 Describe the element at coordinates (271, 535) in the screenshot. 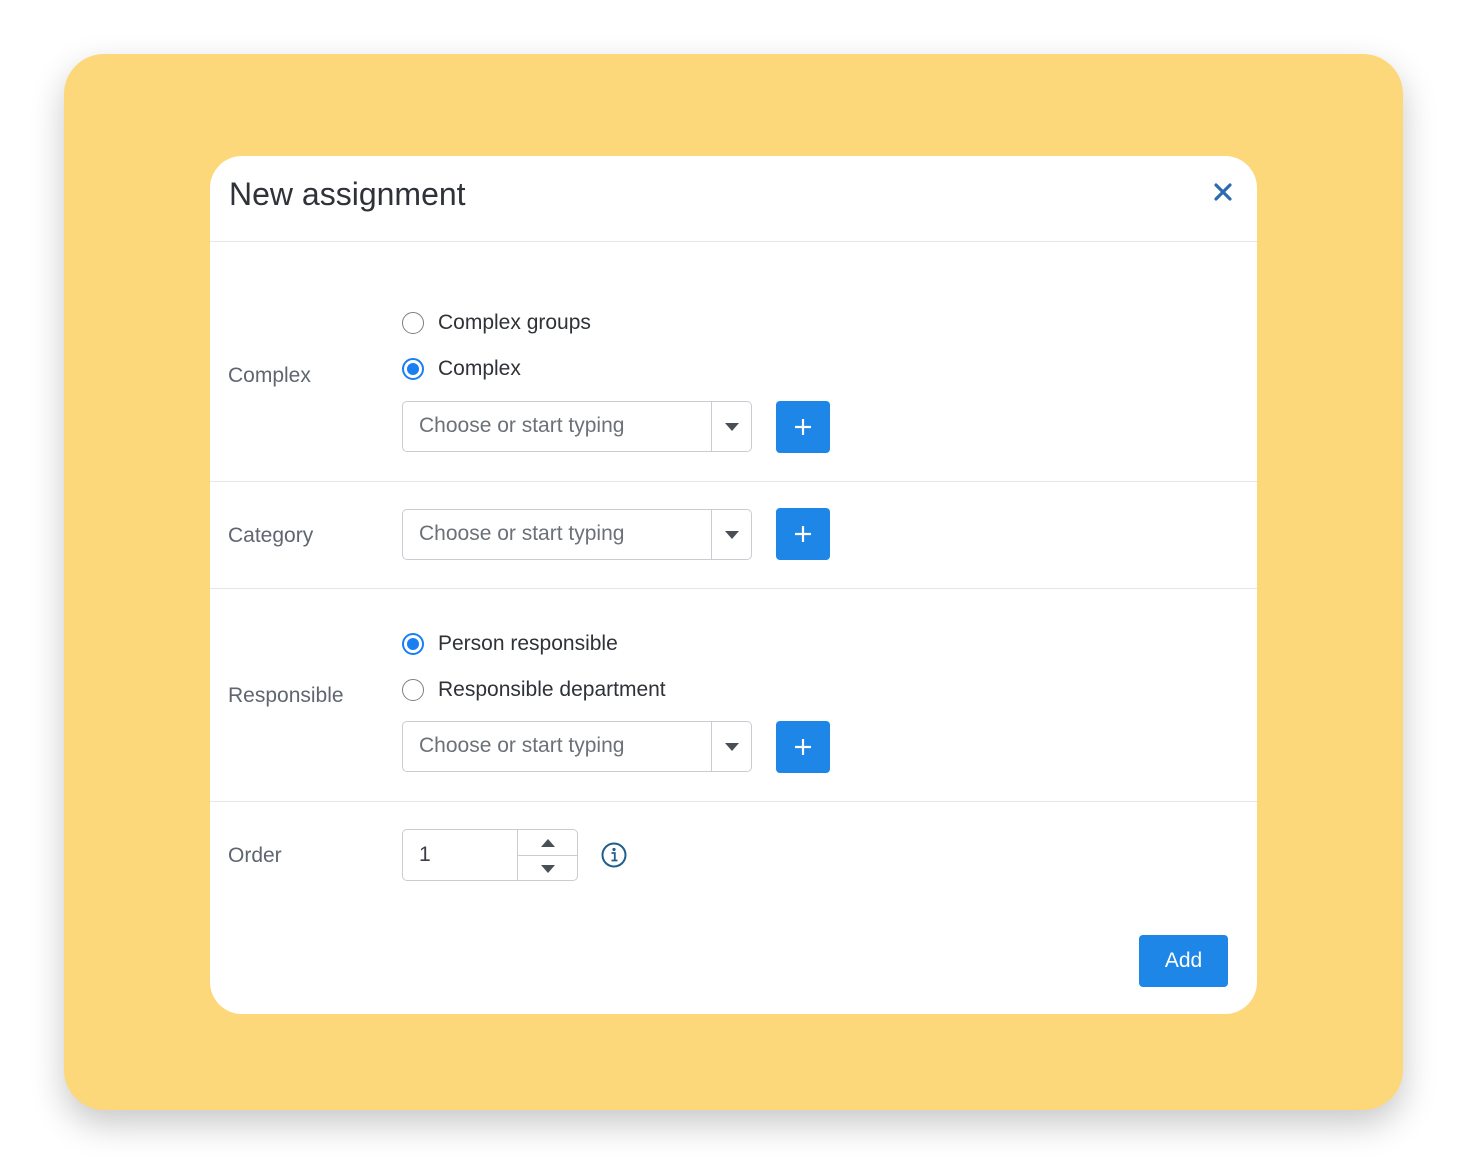

I see `category-label: Category` at that location.